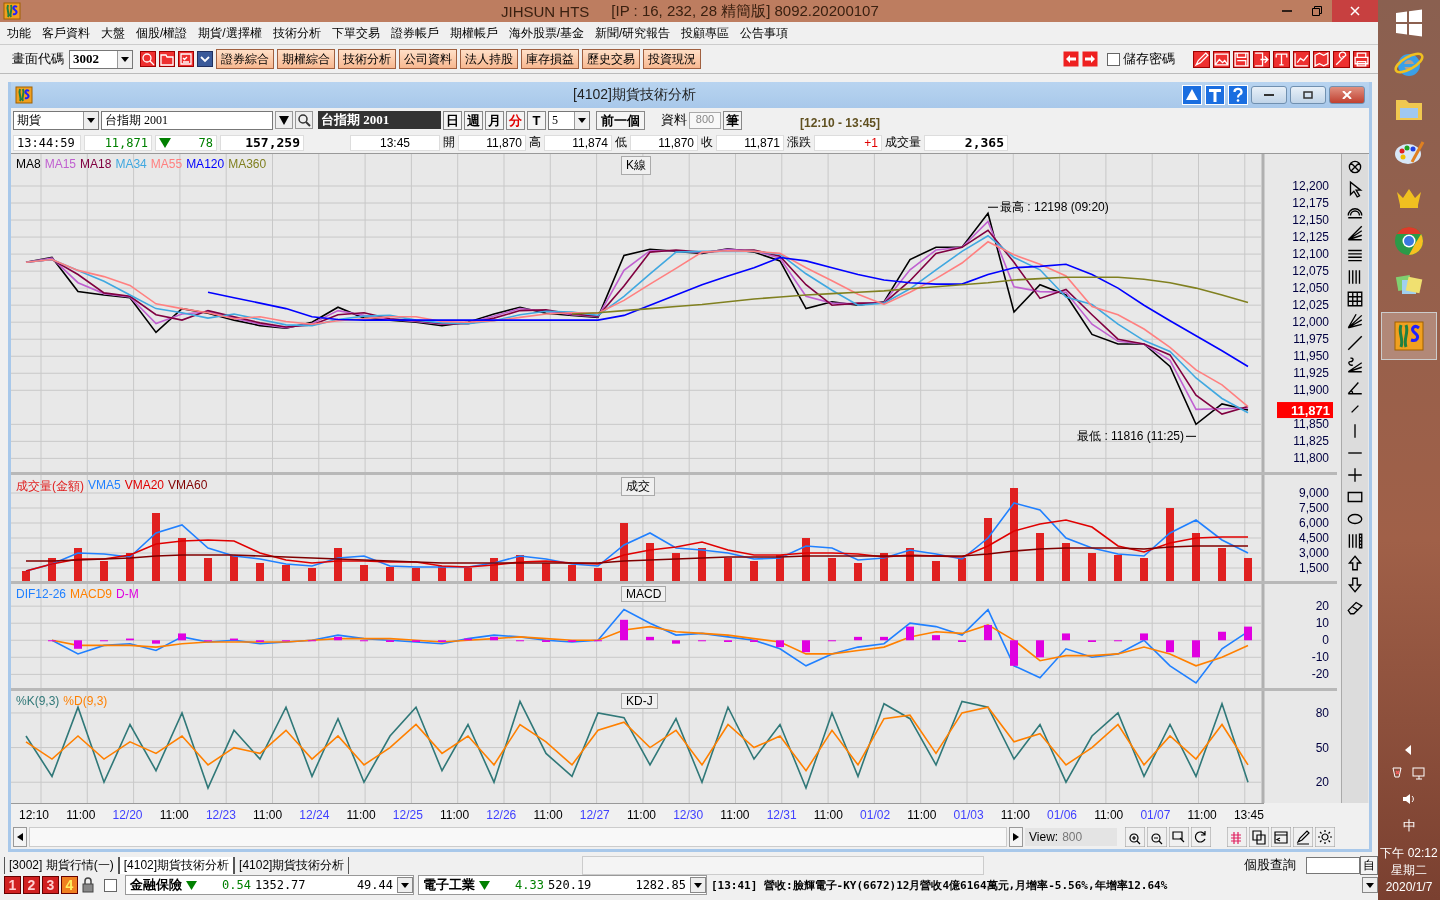 Image resolution: width=1440 pixels, height=900 pixels. Describe the element at coordinates (1409, 826) in the screenshot. I see `input-method-indicator: 中` at that location.